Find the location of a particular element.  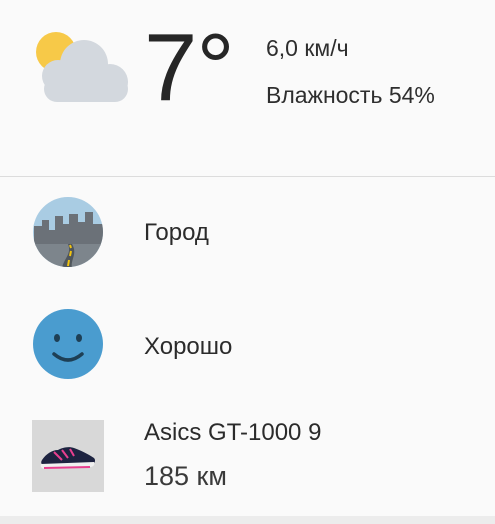

running-shoe-icon is located at coordinates (68, 456).